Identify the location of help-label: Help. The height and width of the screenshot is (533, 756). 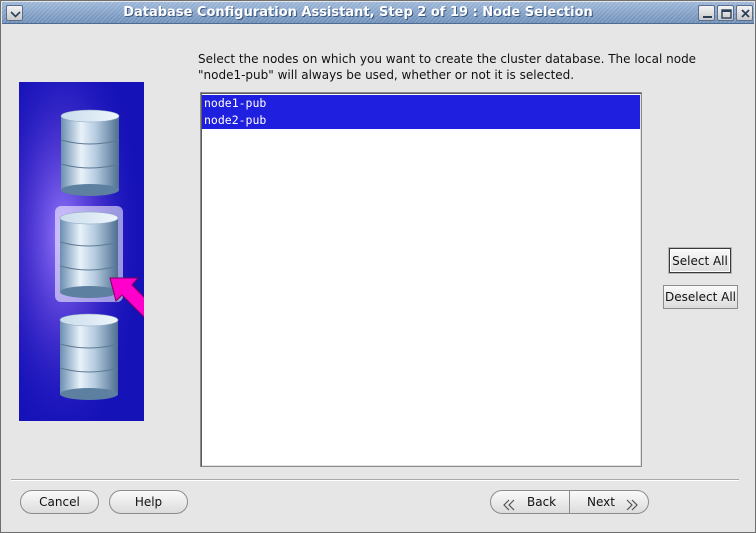
(148, 502).